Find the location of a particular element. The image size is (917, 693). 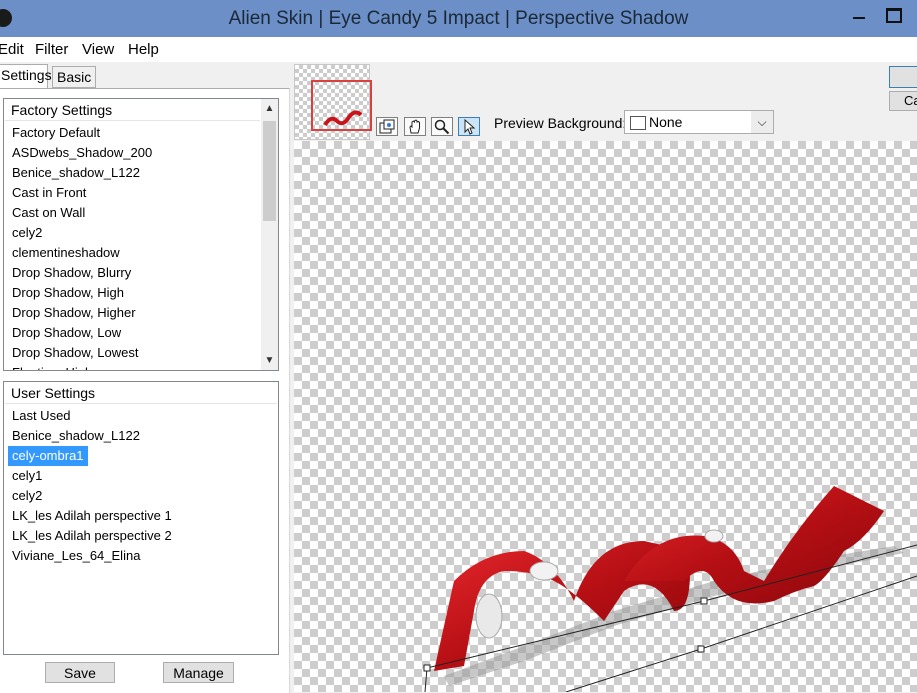

arrow-icon is located at coordinates (470, 127).